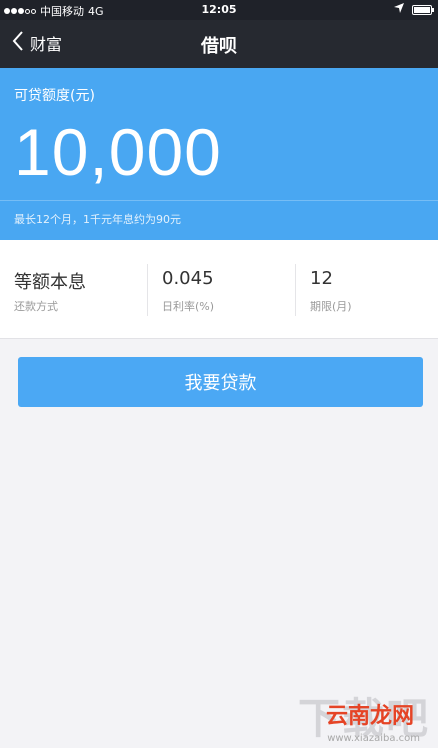 This screenshot has width=438, height=748. I want to click on daily-rate-caption: 日利率(%), so click(188, 306).